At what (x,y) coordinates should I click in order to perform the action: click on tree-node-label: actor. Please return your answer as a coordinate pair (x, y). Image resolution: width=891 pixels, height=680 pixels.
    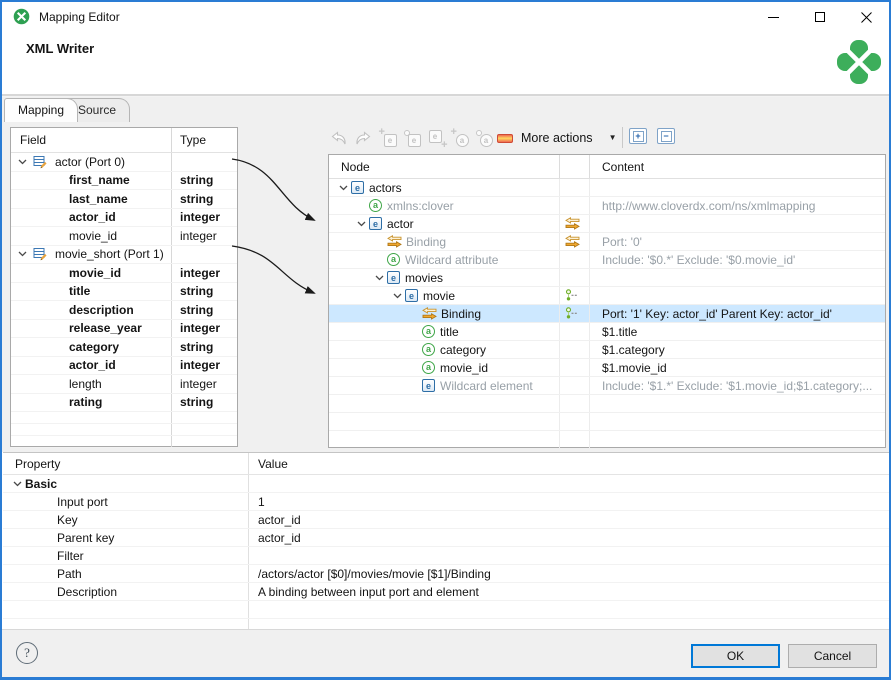
    Looking at the image, I should click on (400, 223).